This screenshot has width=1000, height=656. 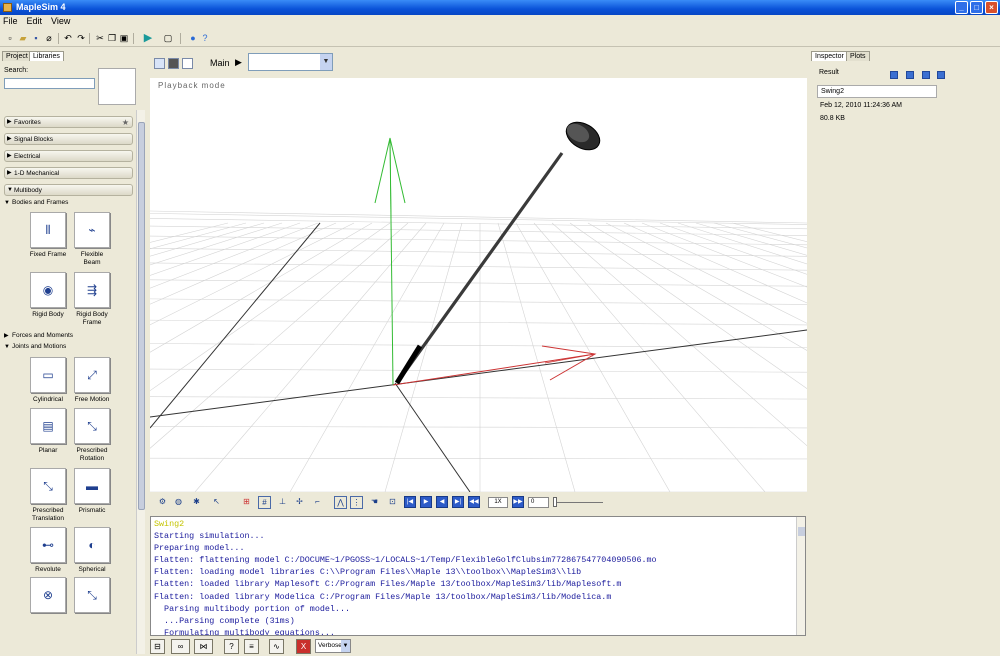 What do you see at coordinates (303, 646) in the screenshot?
I see `clear-console-icon: X` at bounding box center [303, 646].